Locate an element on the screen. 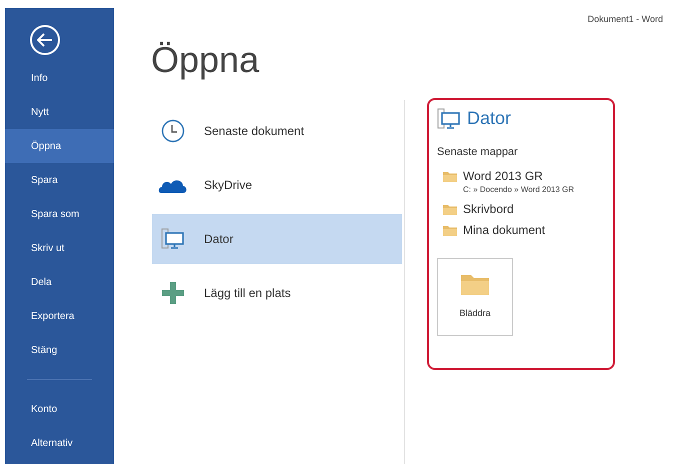  folder-name: Word 2013 GR is located at coordinates (518, 176).